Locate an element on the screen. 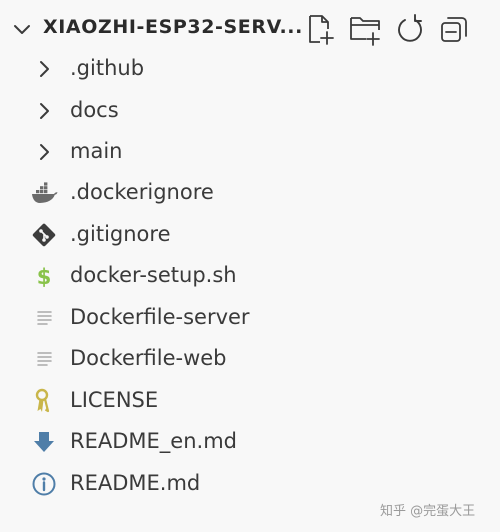 This screenshot has height=532, width=500. tree-item-dockerfile-server: Dockerfile-server is located at coordinates (250, 317).